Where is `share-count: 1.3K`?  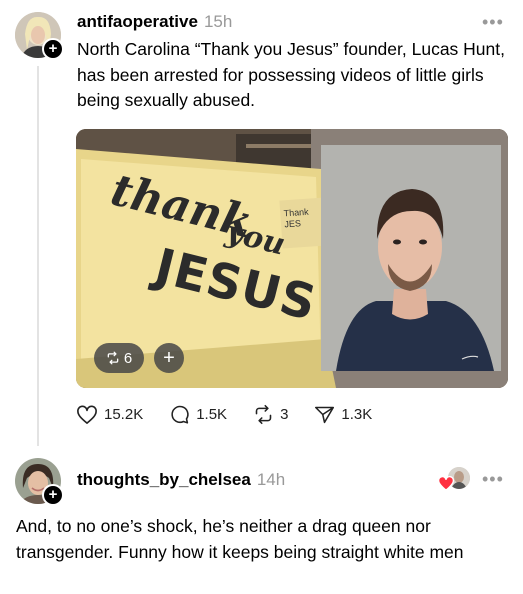 share-count: 1.3K is located at coordinates (357, 414).